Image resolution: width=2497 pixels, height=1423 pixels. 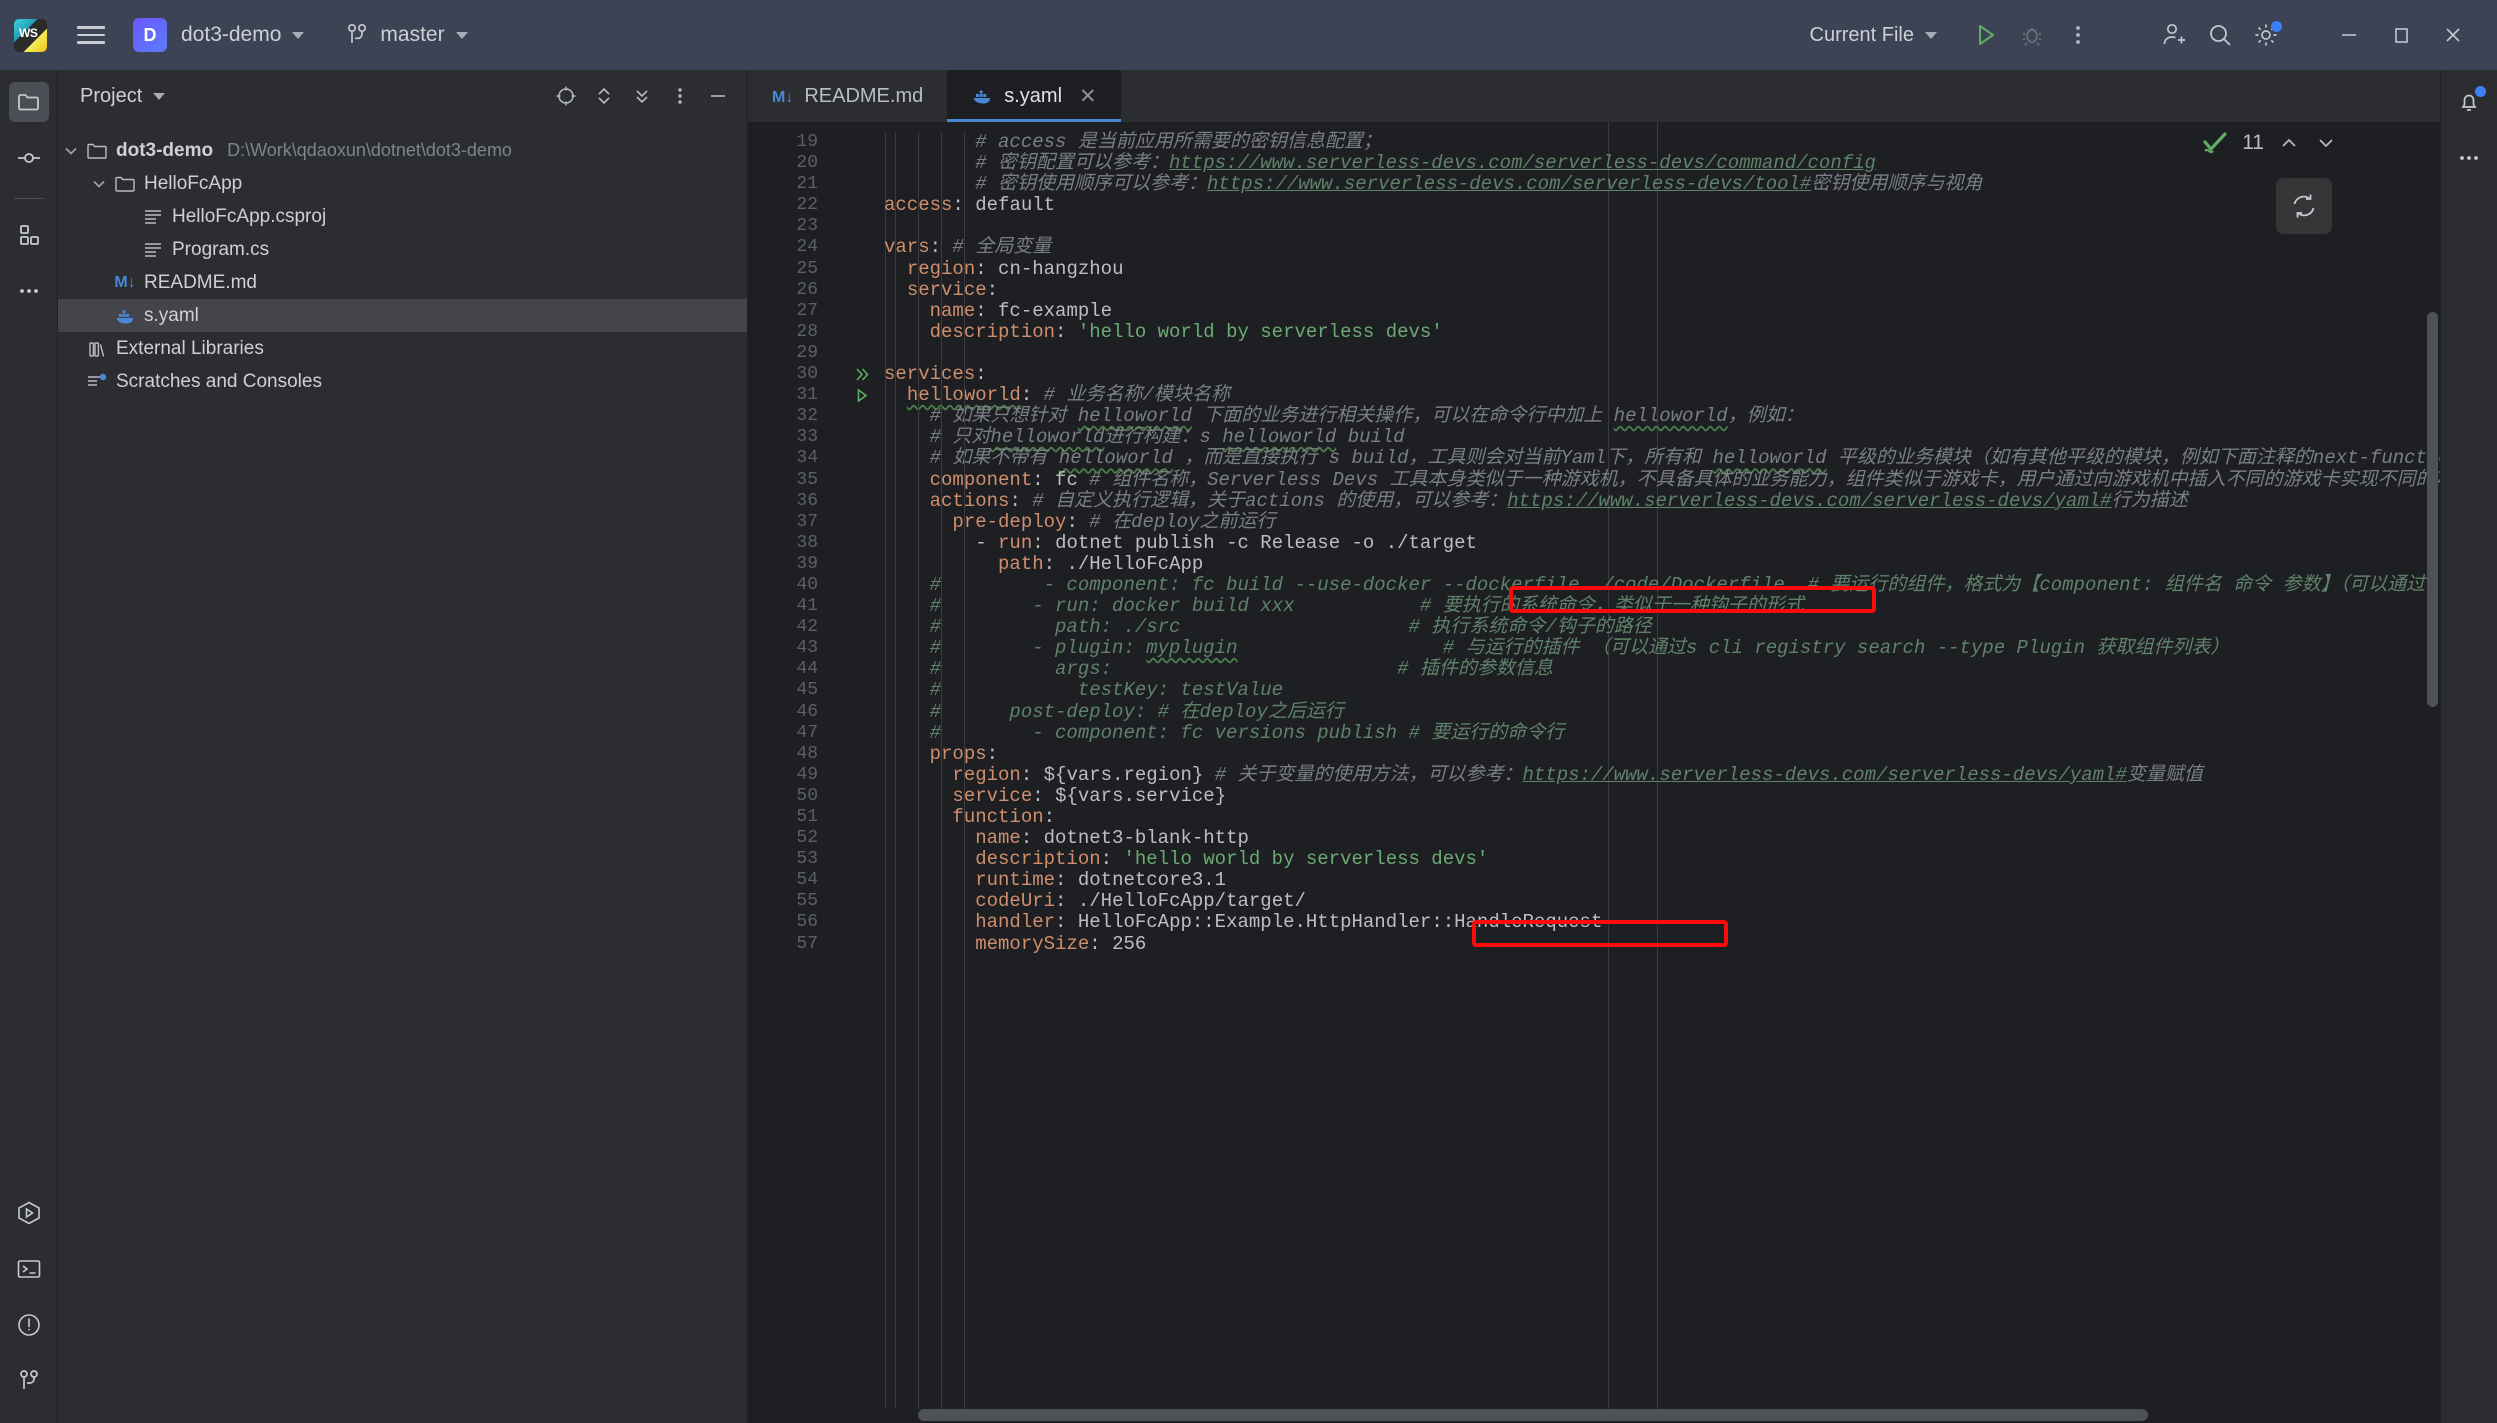 I want to click on code-line: name: dotnet3-blank-http, so click(x=1662, y=838).